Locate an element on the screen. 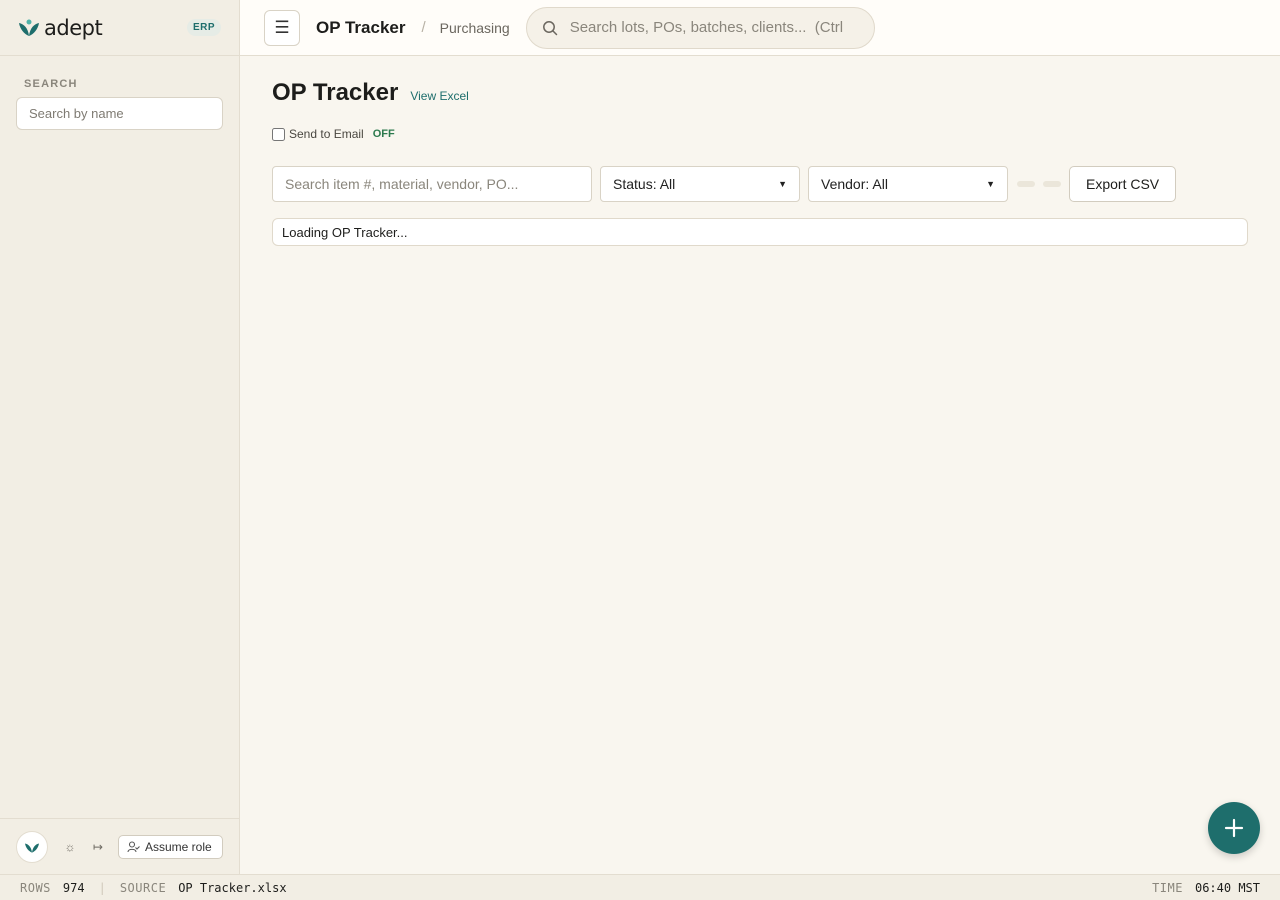 This screenshot has width=1280, height=900. leaf-avatar-icon is located at coordinates (32, 848).